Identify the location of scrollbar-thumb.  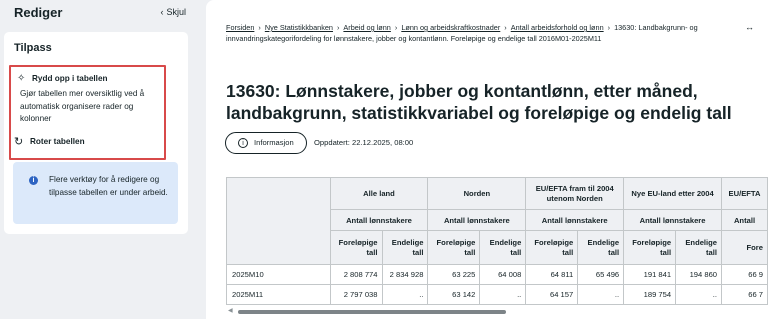
(372, 312).